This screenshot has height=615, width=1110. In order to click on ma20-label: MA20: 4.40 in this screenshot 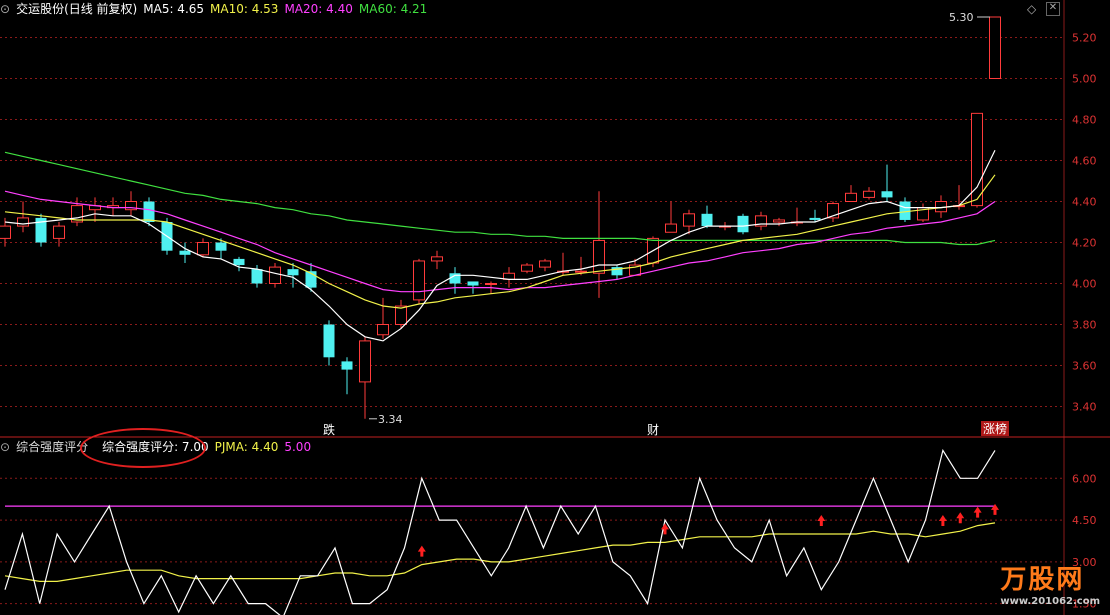, I will do `click(318, 9)`.